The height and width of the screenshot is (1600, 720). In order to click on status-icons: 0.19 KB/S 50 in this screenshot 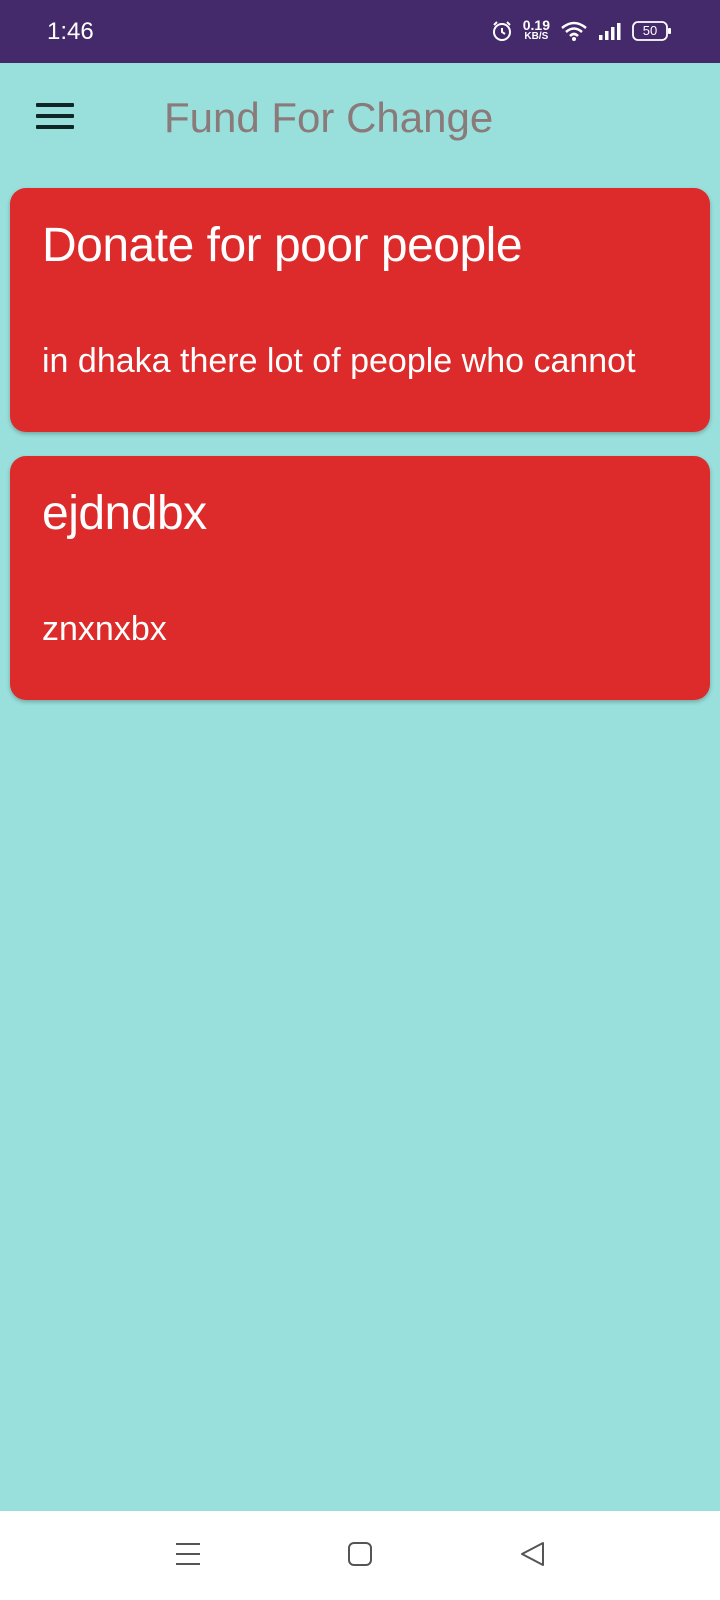, I will do `click(581, 31)`.